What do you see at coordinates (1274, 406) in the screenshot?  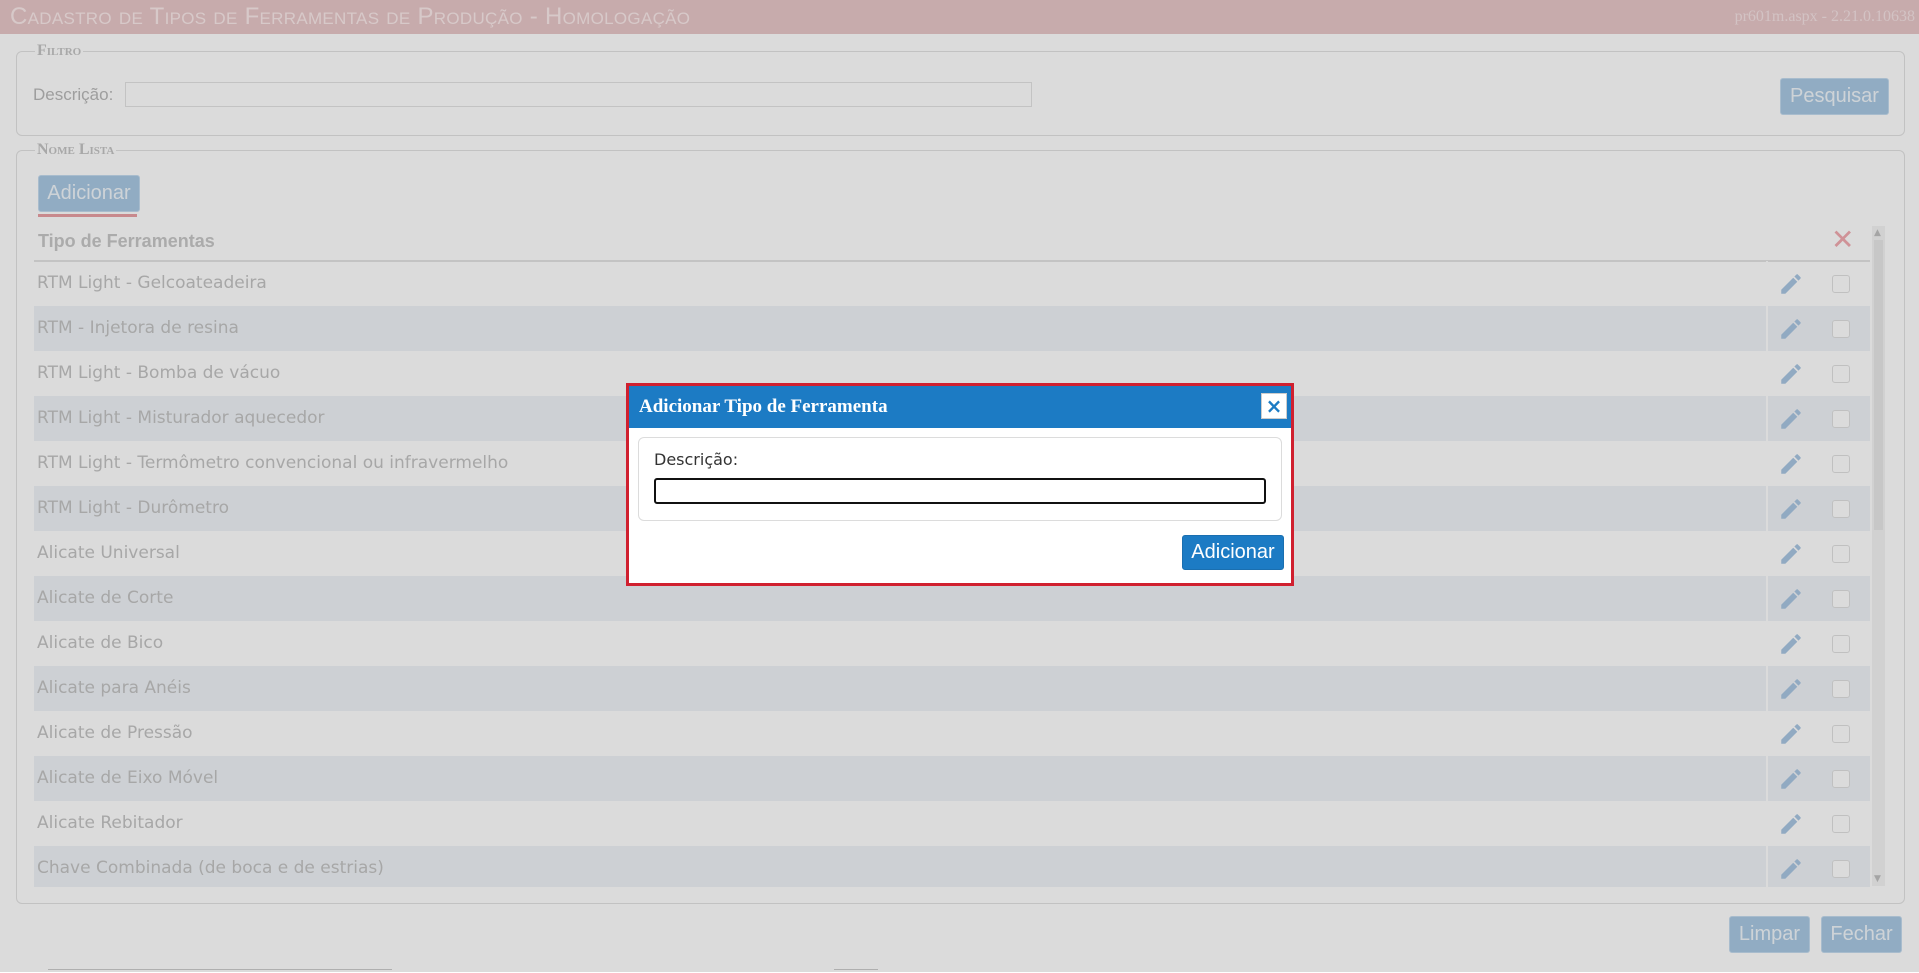 I see `close-icon: ×` at bounding box center [1274, 406].